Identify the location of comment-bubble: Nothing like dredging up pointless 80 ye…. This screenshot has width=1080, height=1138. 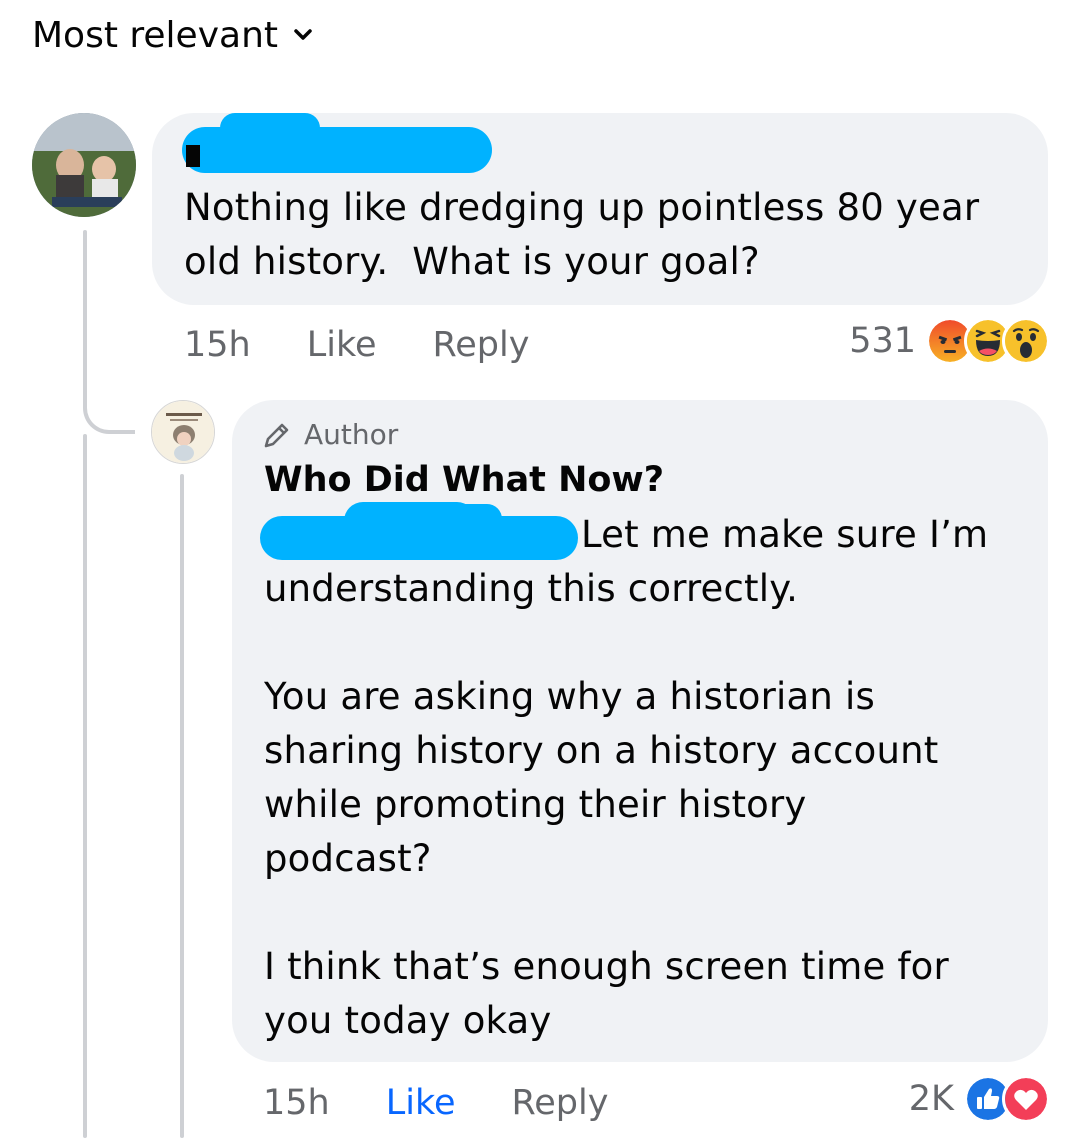
(600, 209).